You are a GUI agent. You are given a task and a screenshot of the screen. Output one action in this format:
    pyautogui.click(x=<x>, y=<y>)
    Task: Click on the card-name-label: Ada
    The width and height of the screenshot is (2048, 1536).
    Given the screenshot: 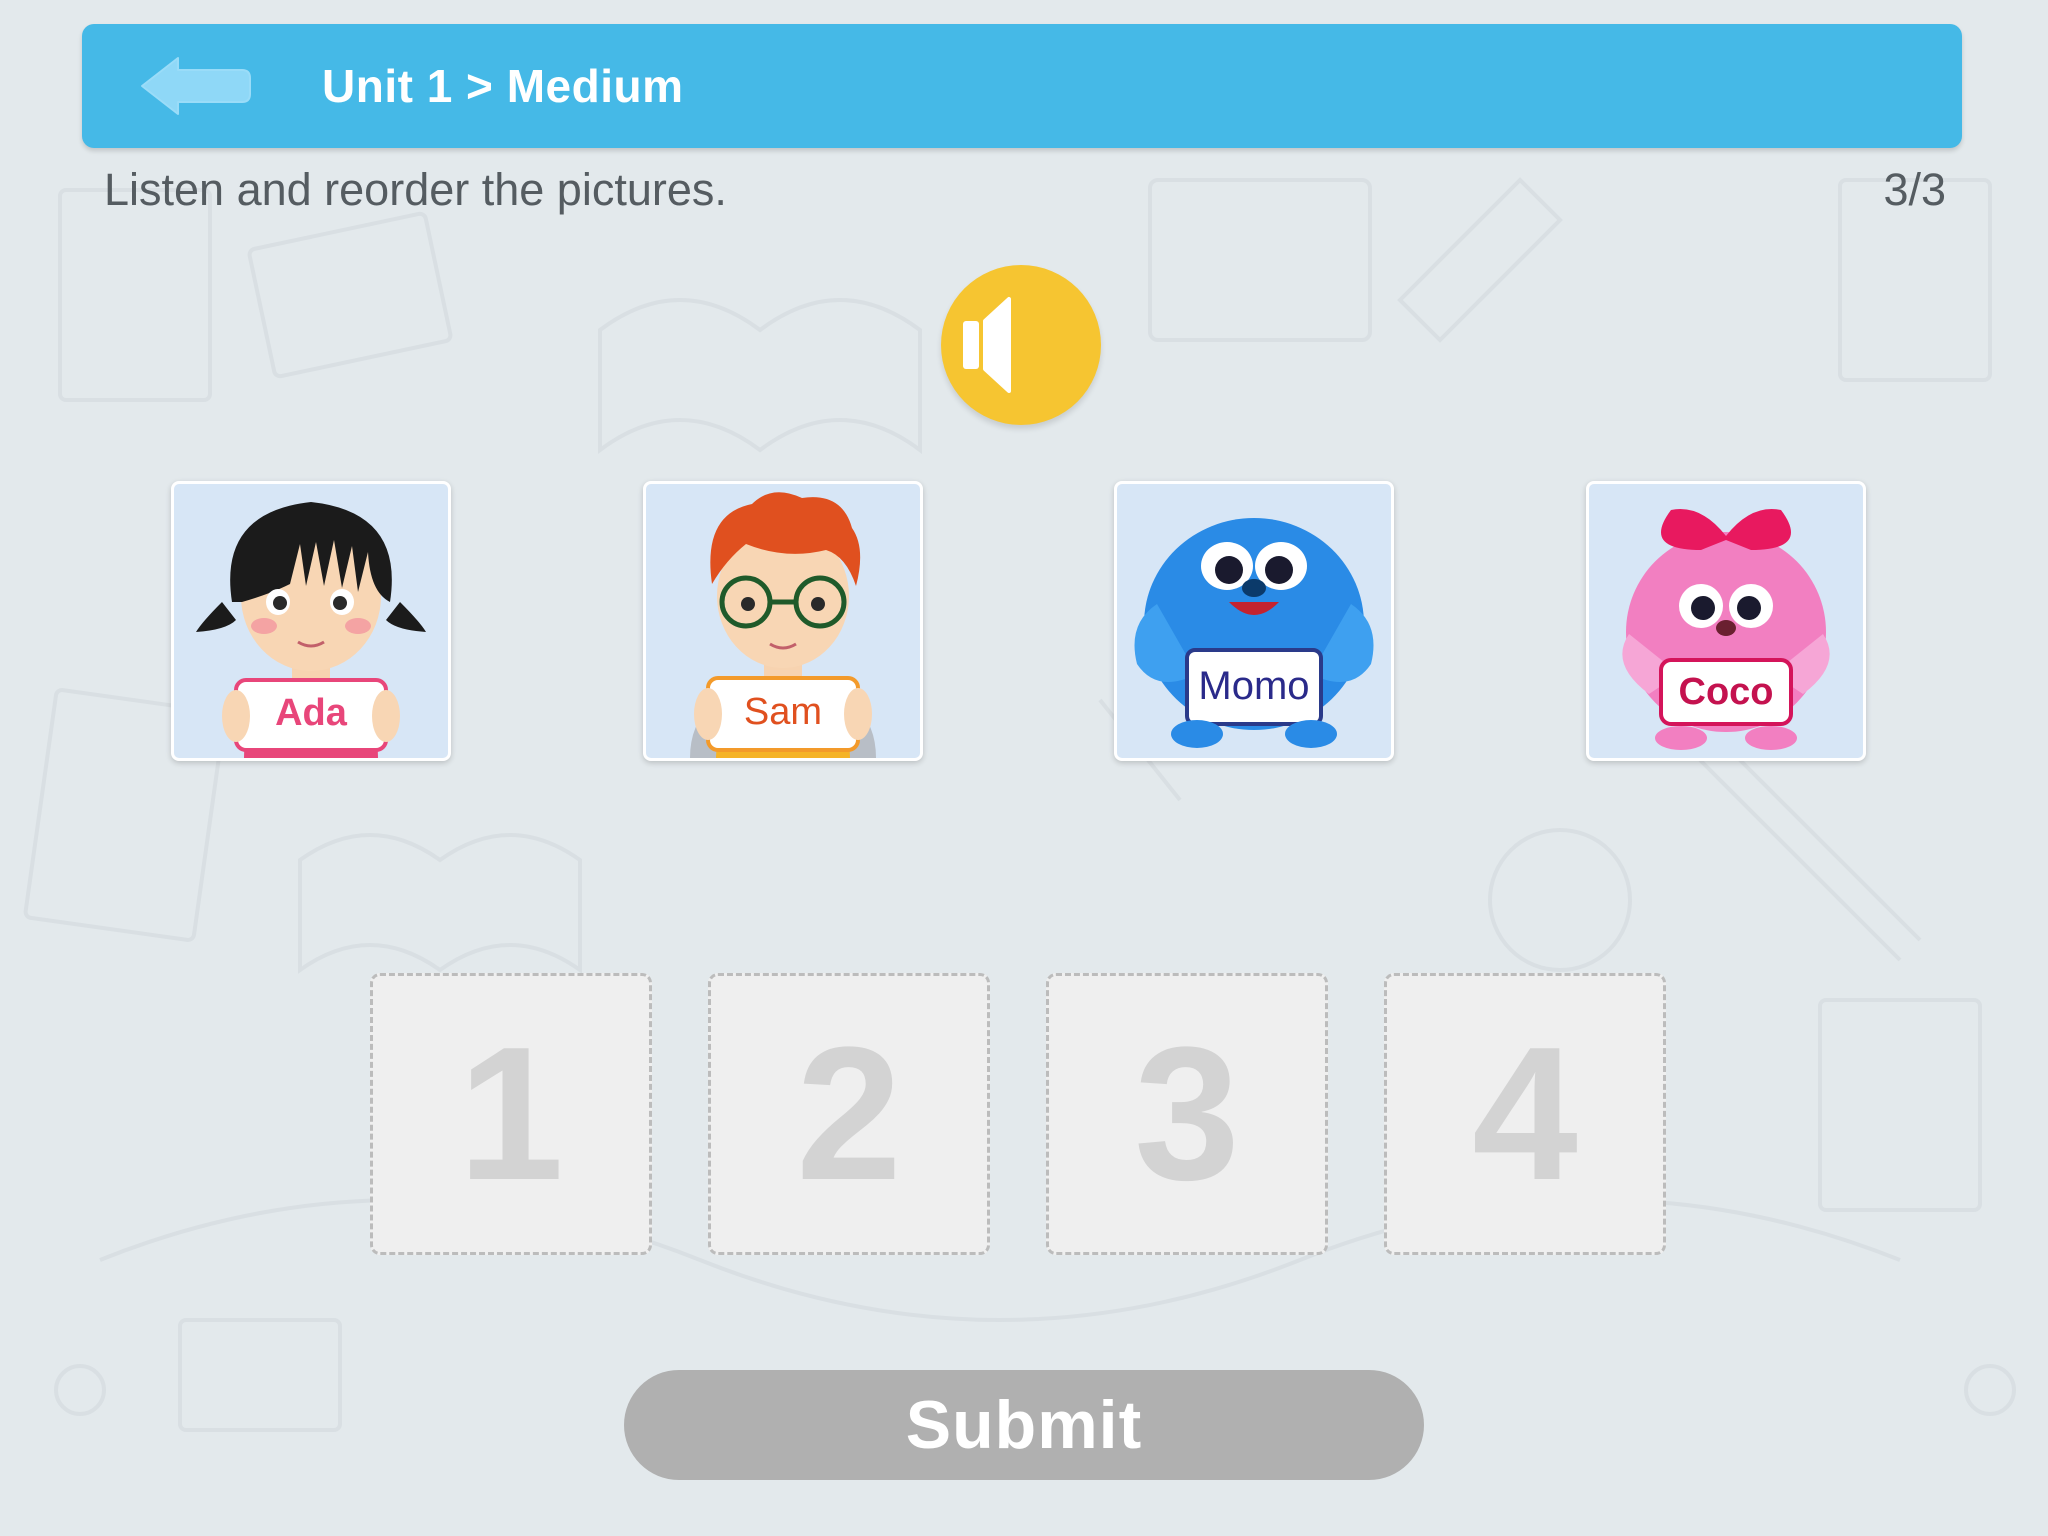 What is the action you would take?
    pyautogui.click(x=311, y=713)
    